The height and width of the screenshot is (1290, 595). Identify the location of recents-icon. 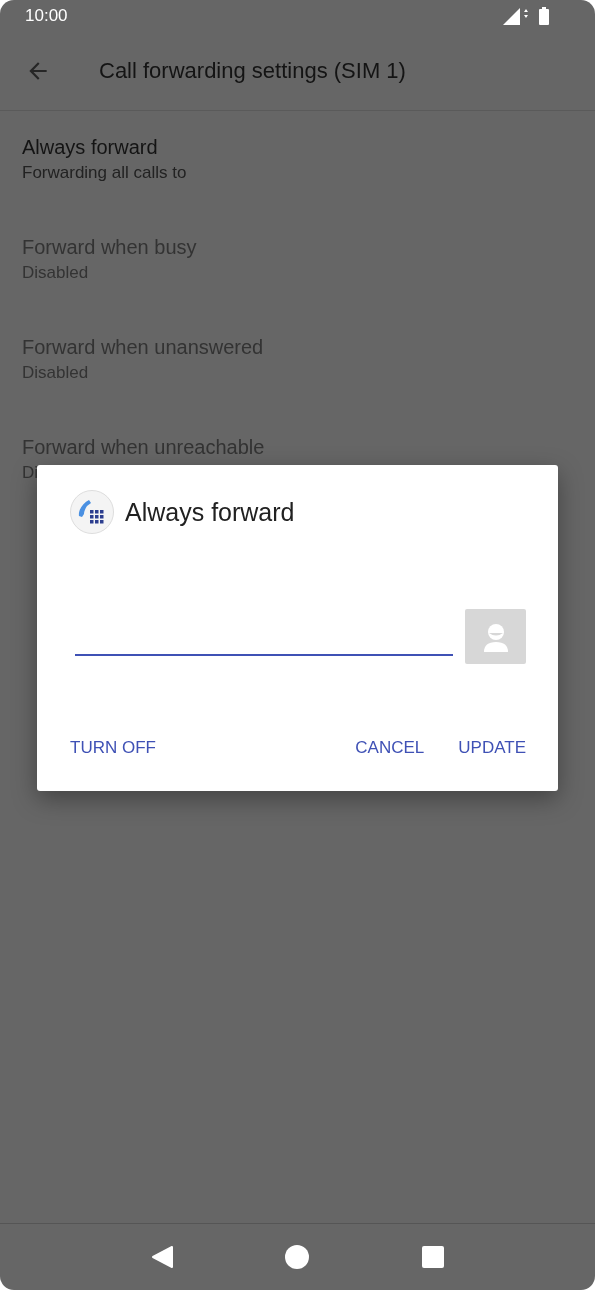
(432, 1257).